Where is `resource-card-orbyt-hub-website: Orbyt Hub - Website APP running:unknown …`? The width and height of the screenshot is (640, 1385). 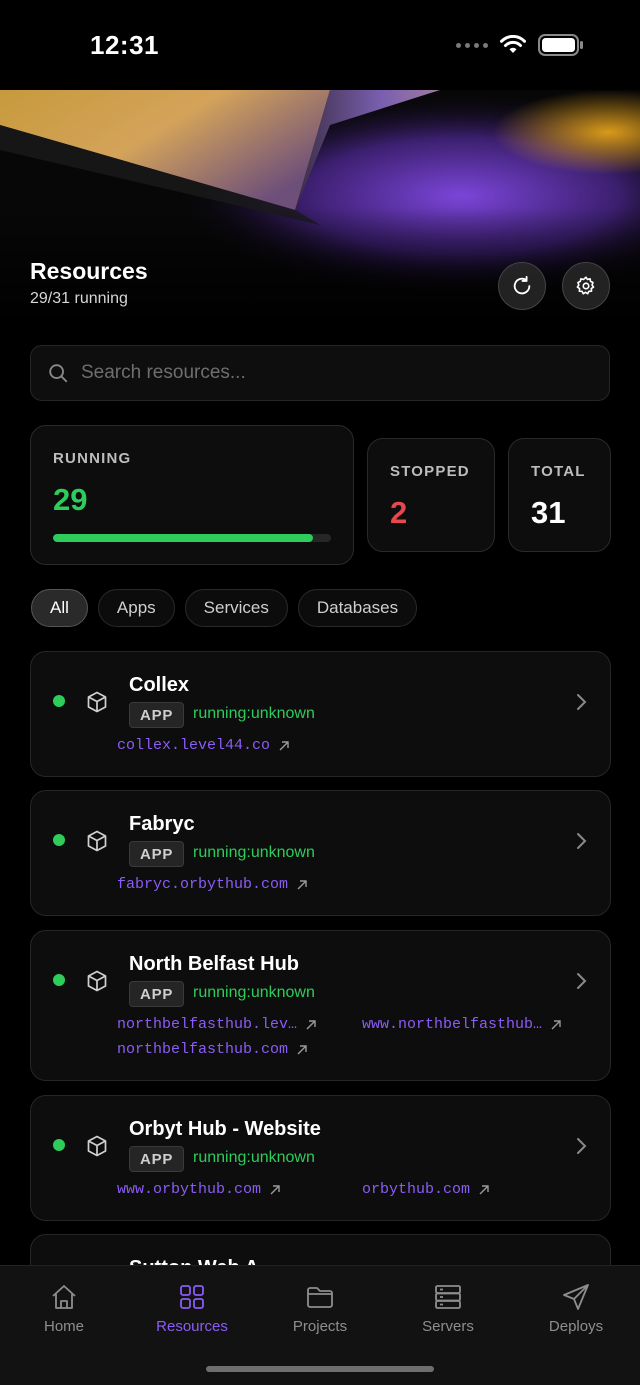 resource-card-orbyt-hub-website: Orbyt Hub - Website APP running:unknown … is located at coordinates (320, 1158).